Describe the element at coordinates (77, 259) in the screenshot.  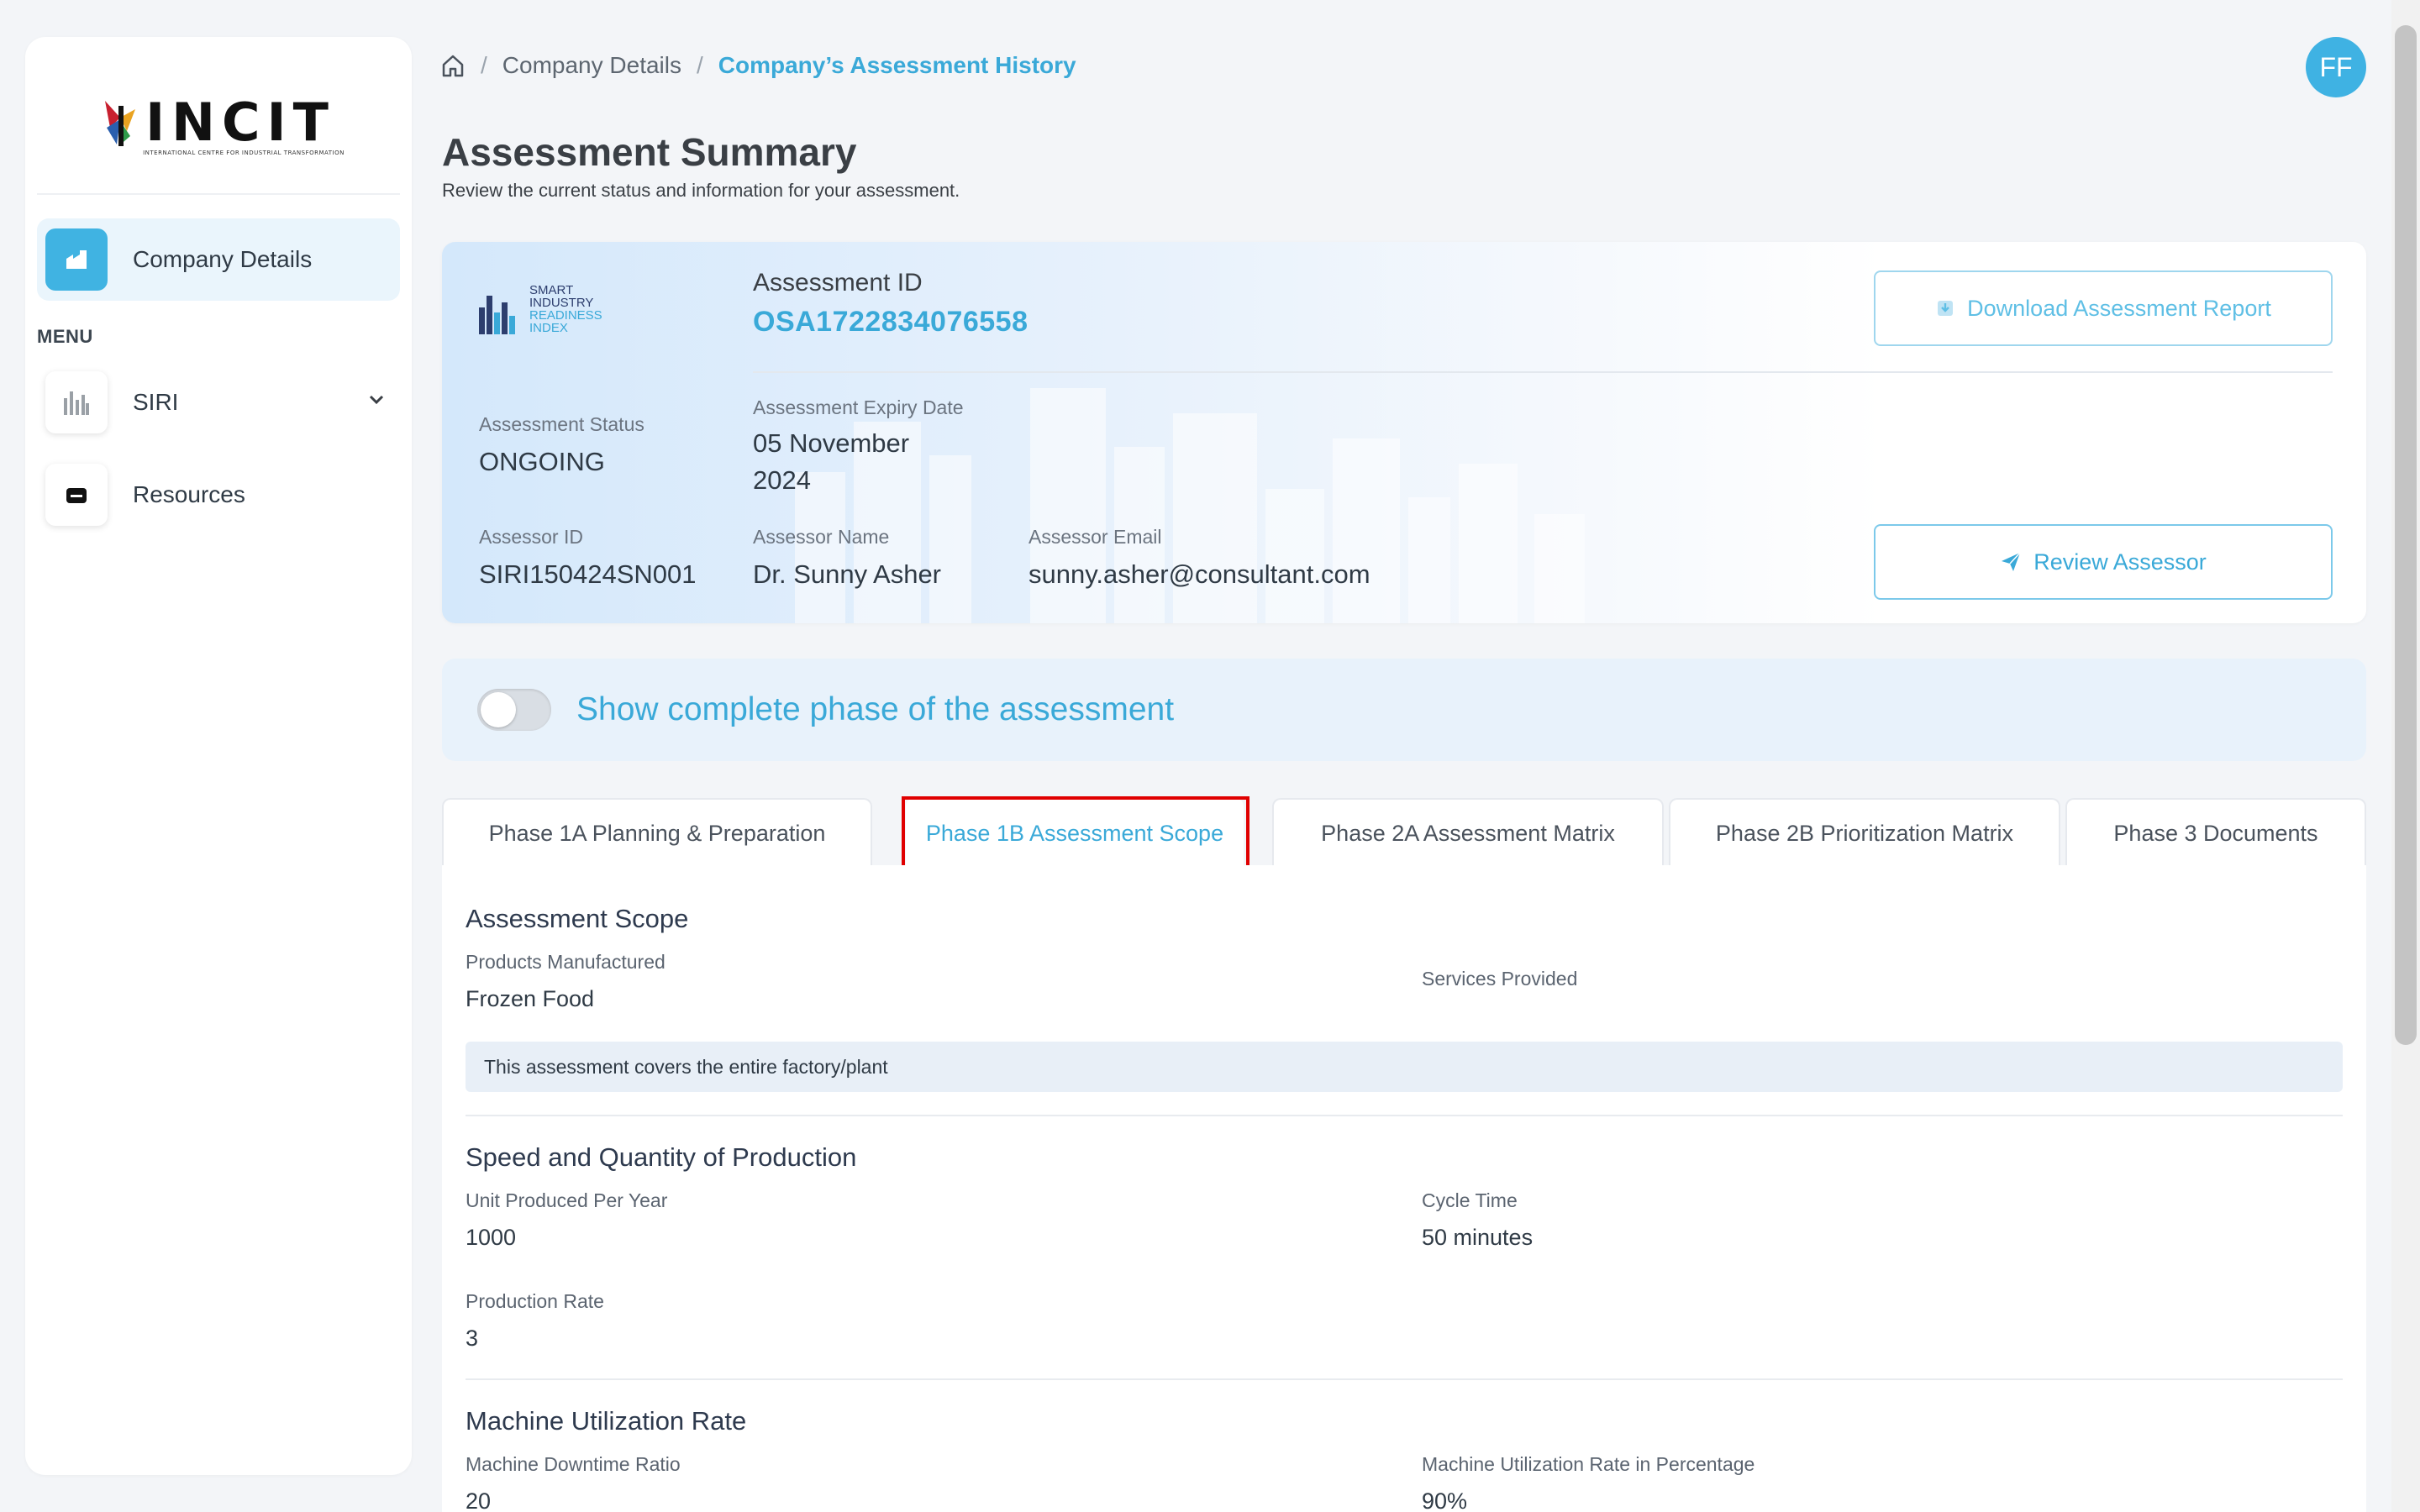
I see `company-icon` at that location.